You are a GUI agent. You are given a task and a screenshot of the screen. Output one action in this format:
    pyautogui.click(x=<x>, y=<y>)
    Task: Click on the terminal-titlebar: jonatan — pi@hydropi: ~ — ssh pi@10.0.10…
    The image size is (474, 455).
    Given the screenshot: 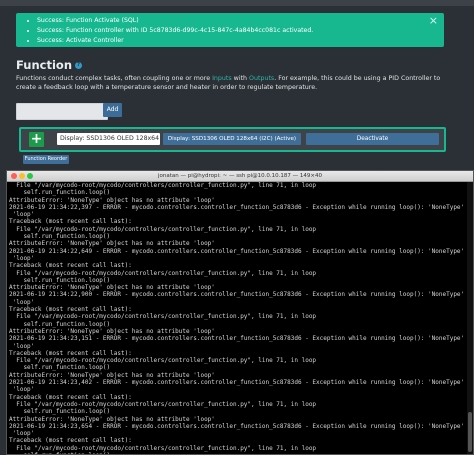 What is the action you would take?
    pyautogui.click(x=240, y=176)
    